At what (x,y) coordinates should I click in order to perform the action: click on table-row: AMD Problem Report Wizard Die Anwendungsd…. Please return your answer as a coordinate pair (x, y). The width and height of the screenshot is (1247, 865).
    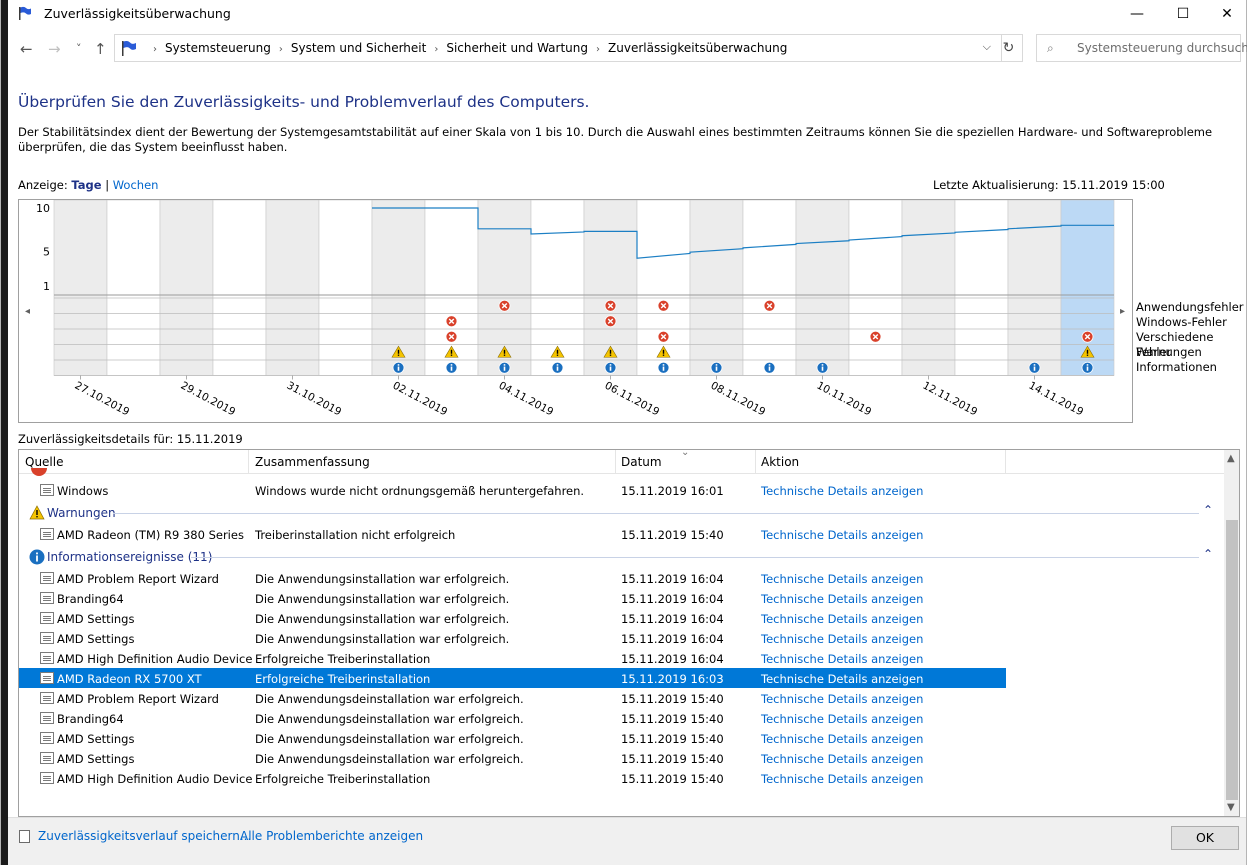
    Looking at the image, I should click on (621, 698).